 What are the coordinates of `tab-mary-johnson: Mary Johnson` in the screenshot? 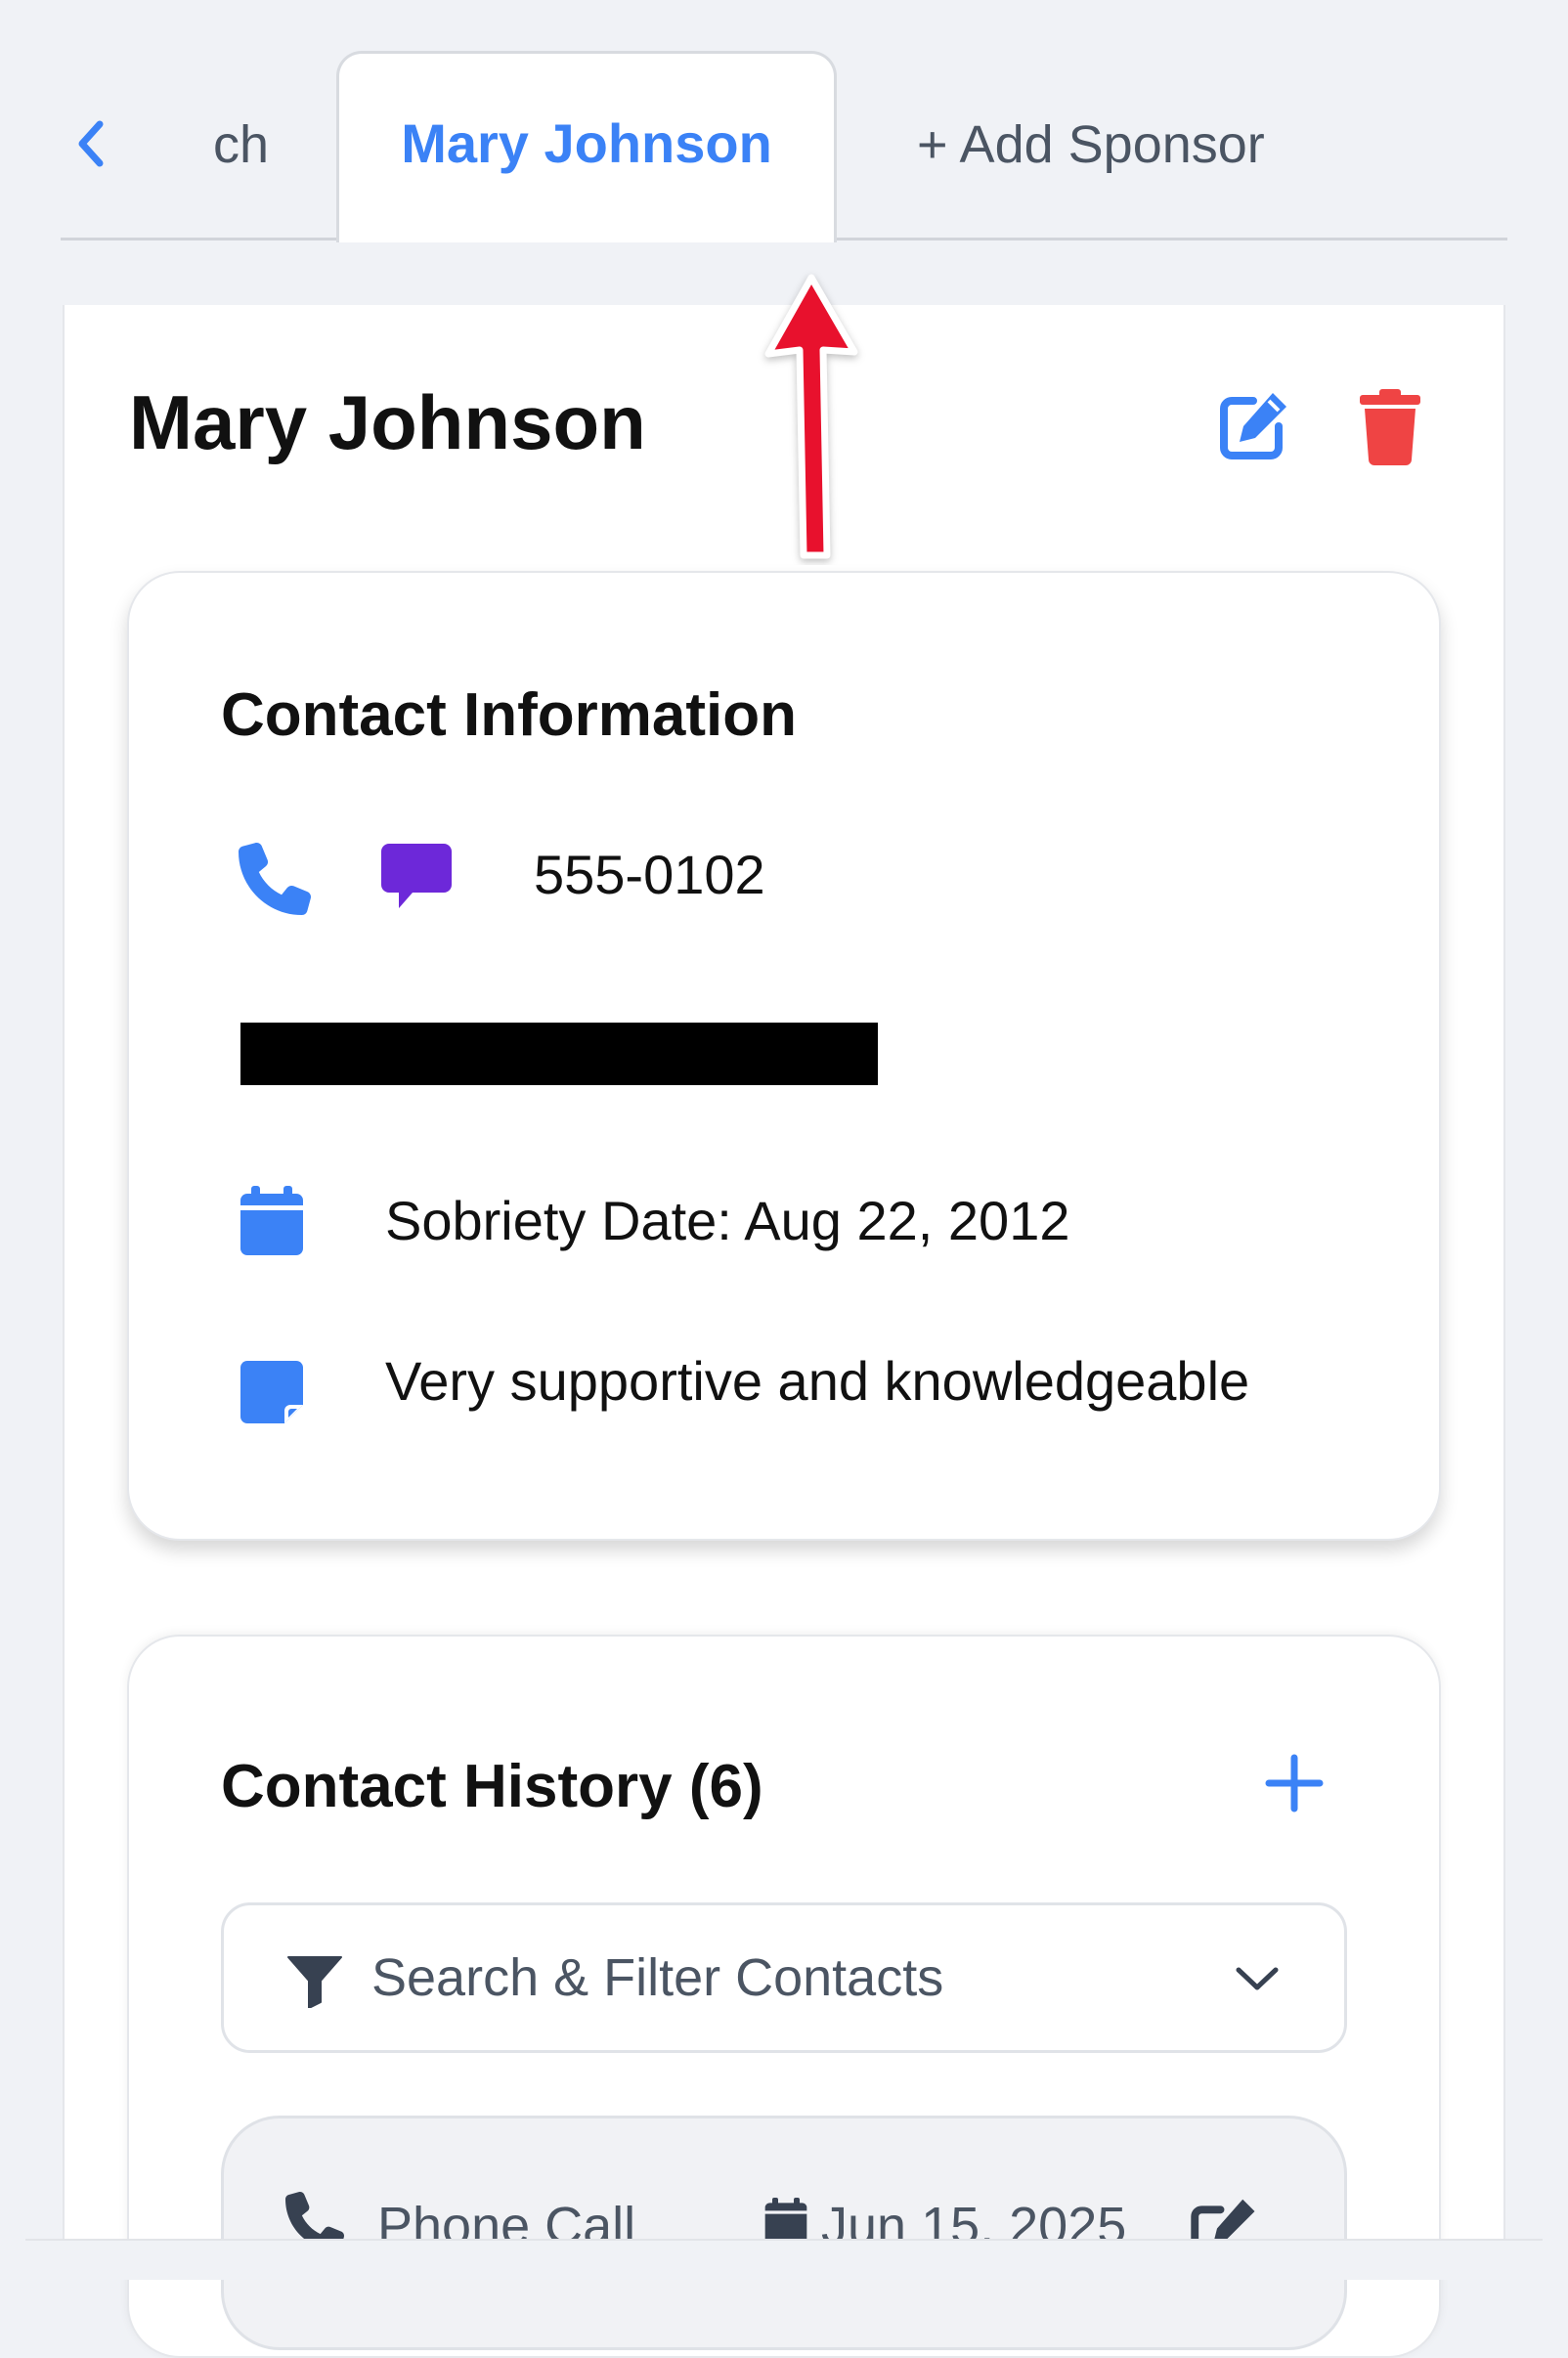 It's located at (586, 146).